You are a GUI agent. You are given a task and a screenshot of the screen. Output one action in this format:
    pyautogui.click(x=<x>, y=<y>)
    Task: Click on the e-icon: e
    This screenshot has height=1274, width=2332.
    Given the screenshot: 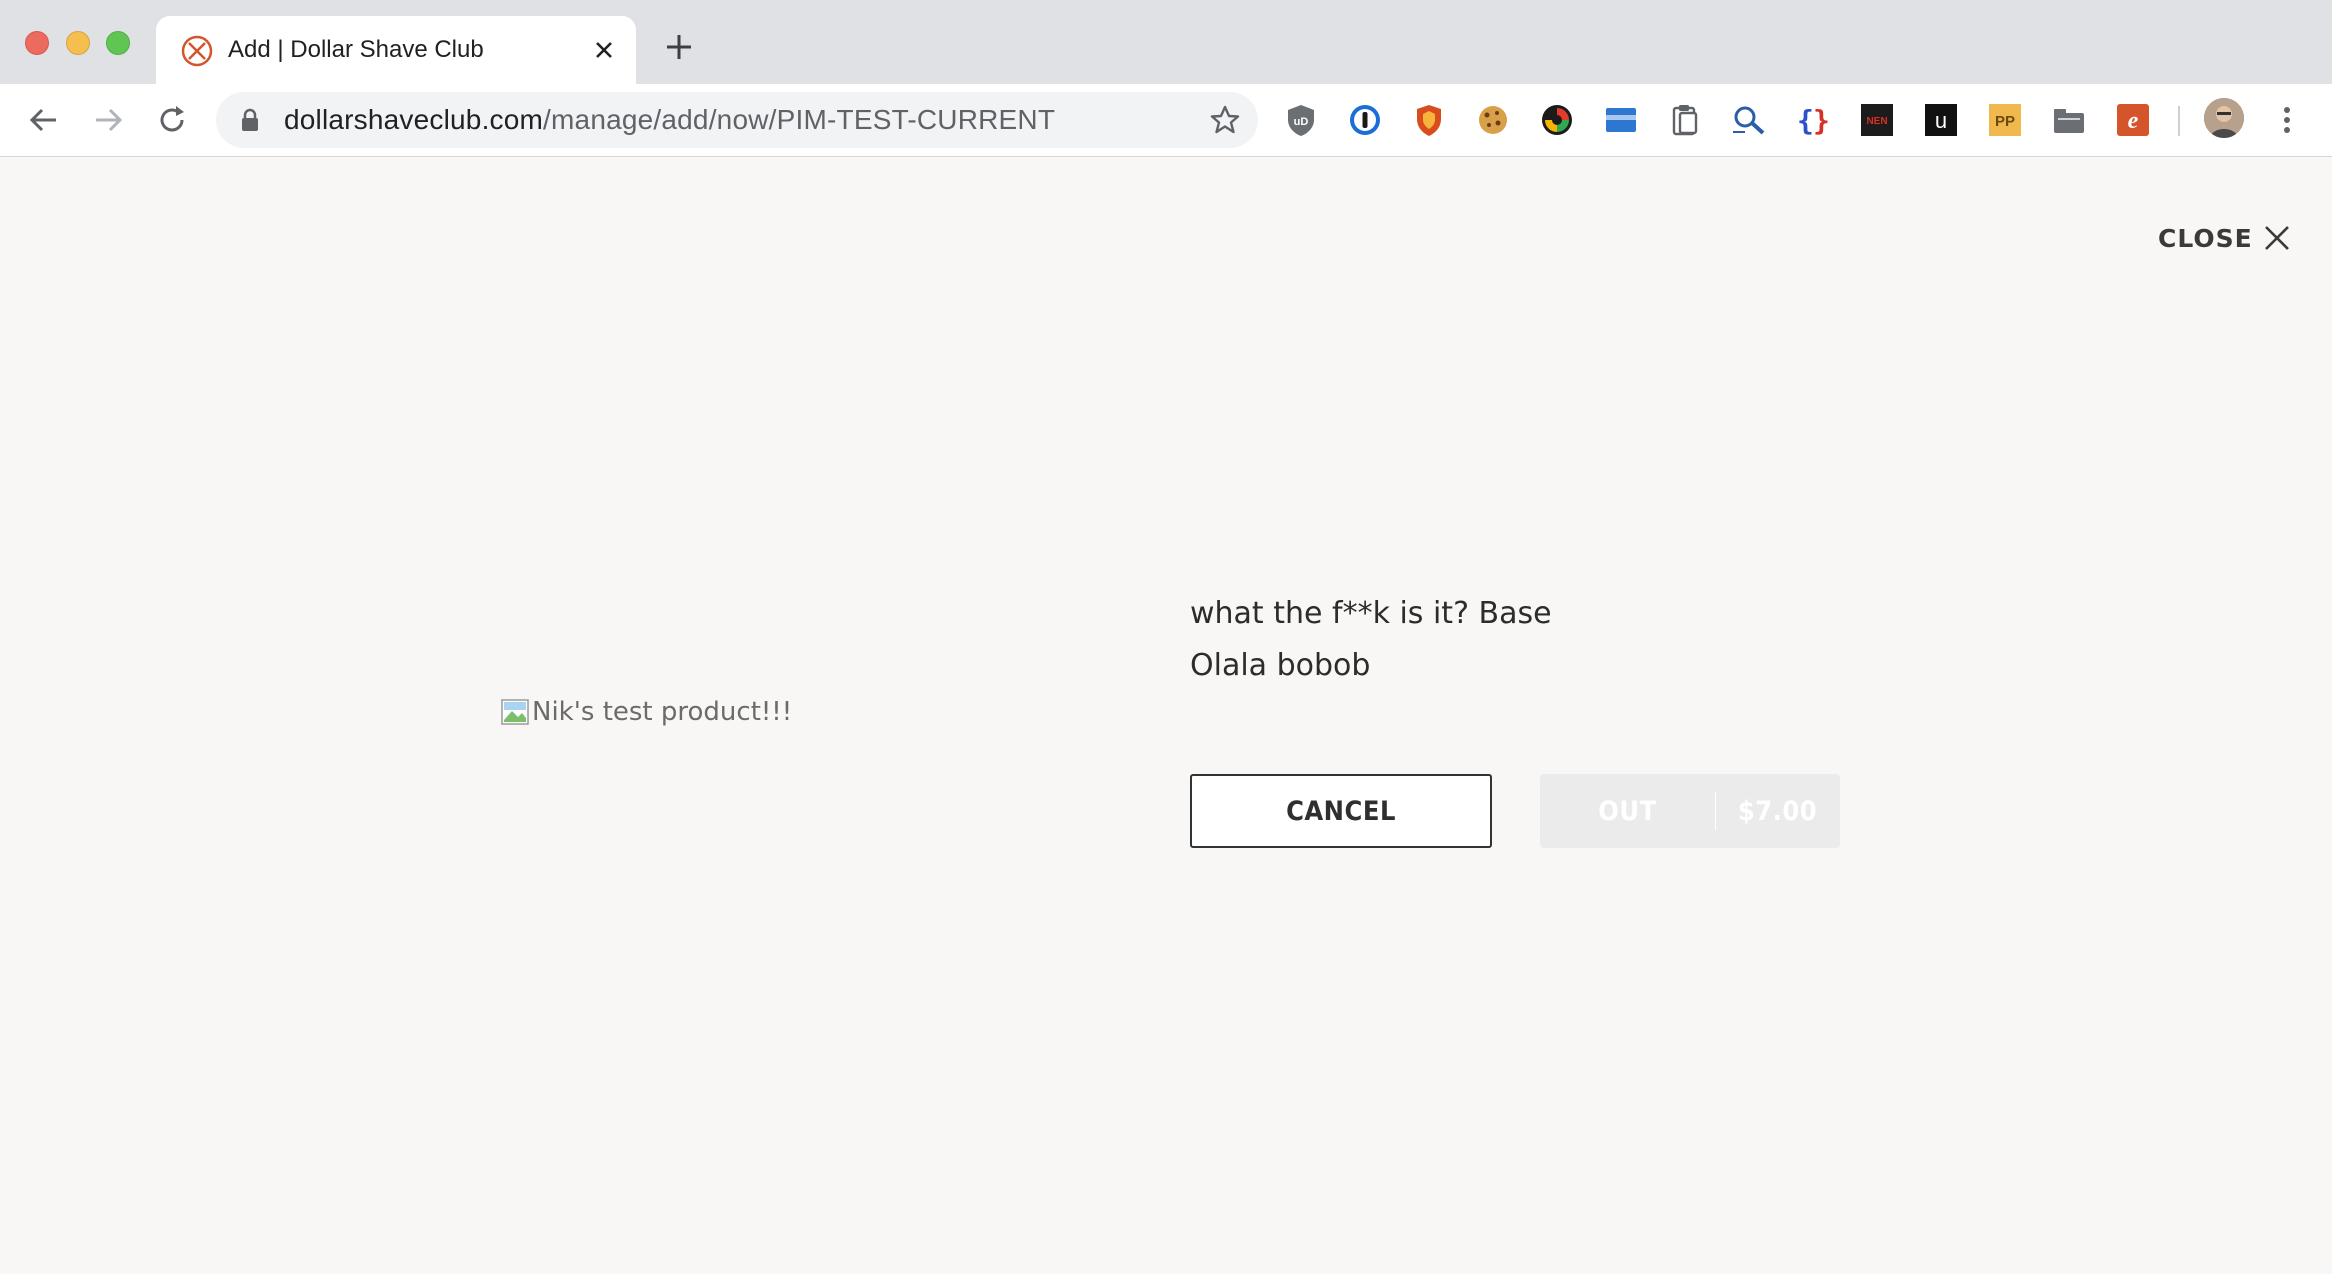 What is the action you would take?
    pyautogui.click(x=2133, y=120)
    